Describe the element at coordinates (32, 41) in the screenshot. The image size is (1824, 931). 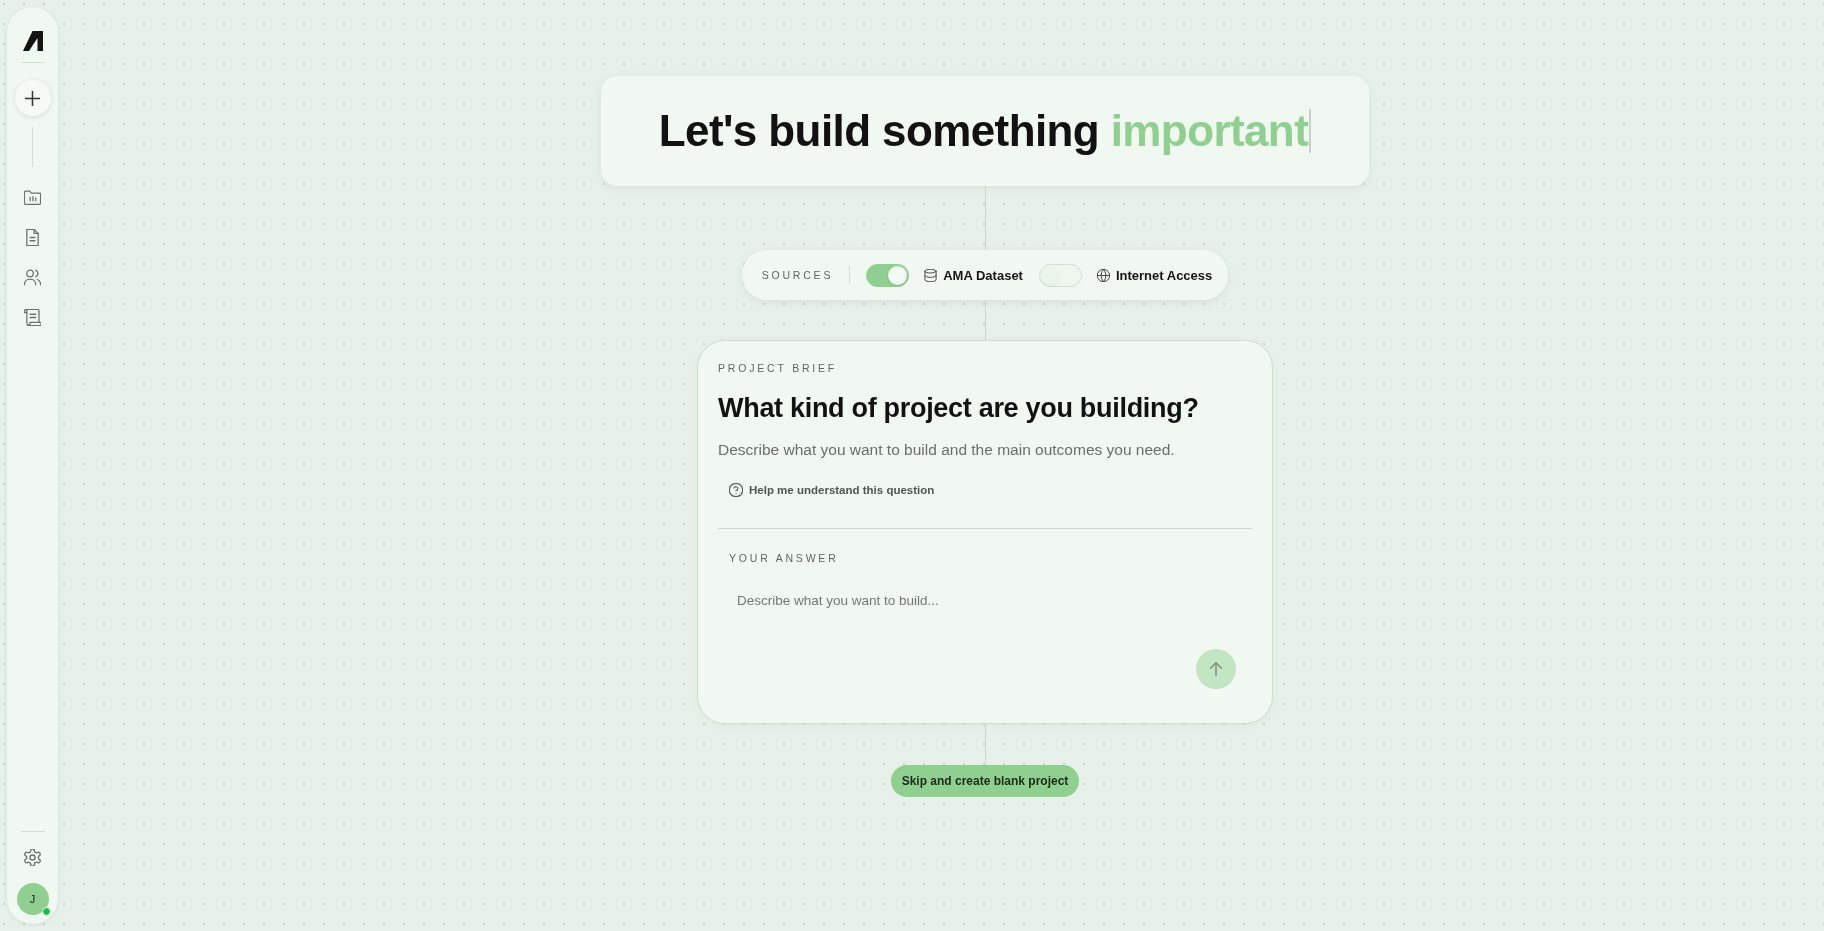
I see `logo-icon` at that location.